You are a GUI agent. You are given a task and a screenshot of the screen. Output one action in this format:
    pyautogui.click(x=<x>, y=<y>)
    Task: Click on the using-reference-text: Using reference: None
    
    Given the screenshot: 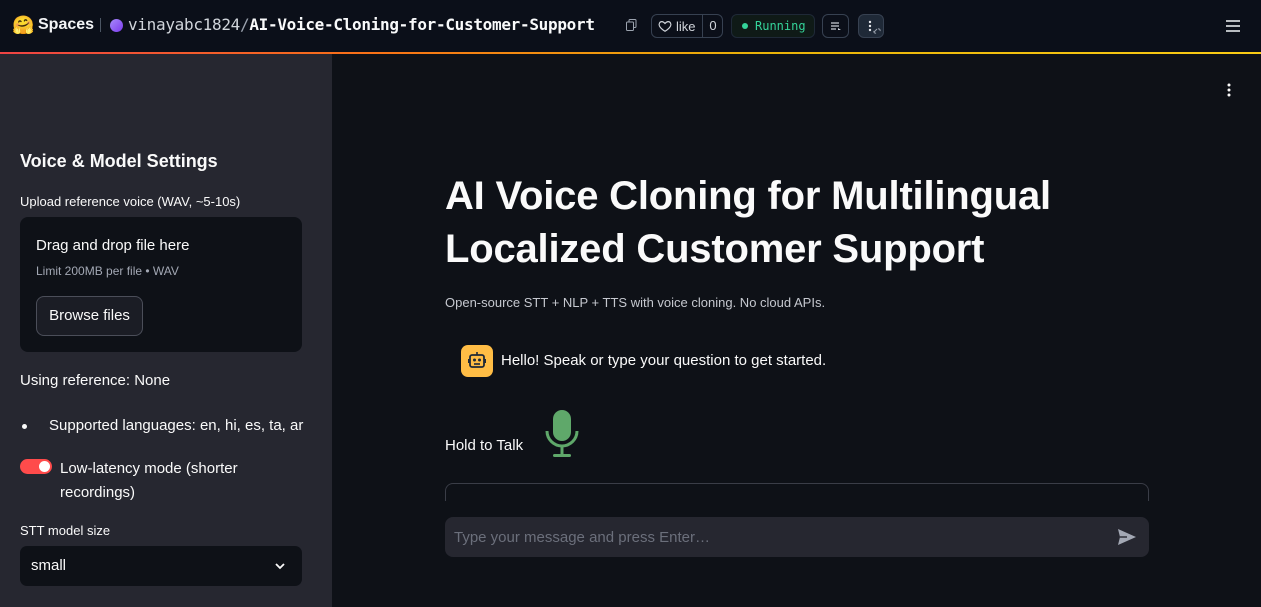 What is the action you would take?
    pyautogui.click(x=95, y=380)
    